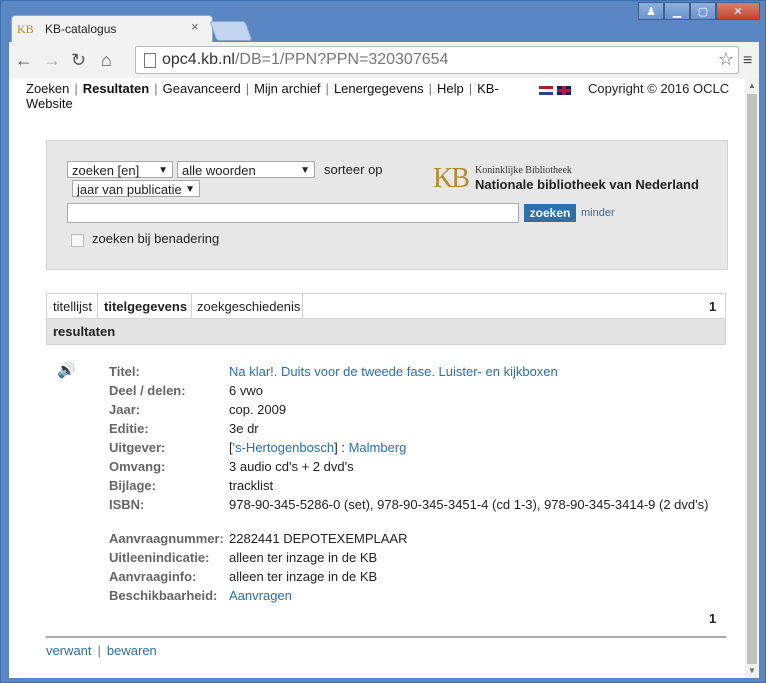 The height and width of the screenshot is (683, 766). What do you see at coordinates (147, 390) in the screenshot?
I see `field-label-deel: Deel / delen:` at bounding box center [147, 390].